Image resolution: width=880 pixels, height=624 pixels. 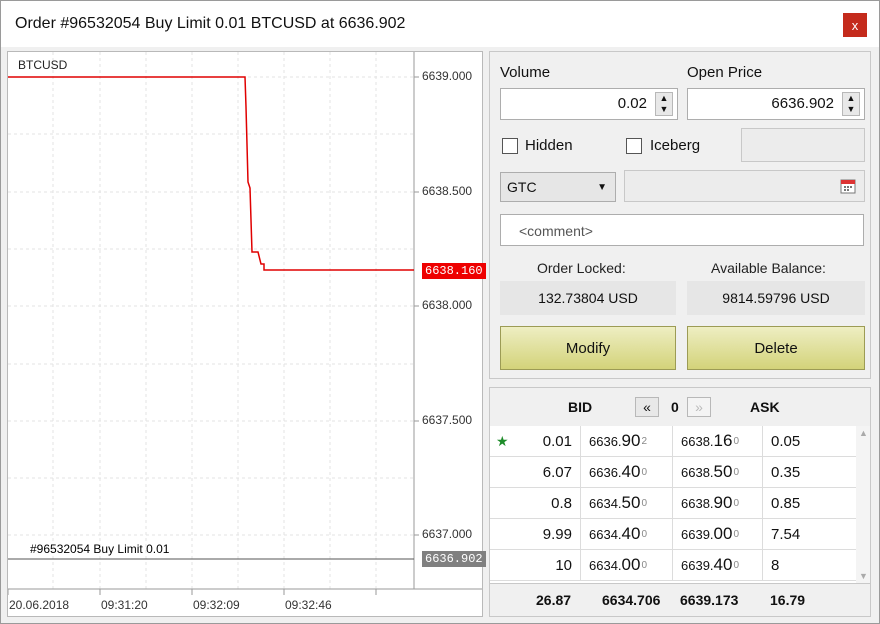 I want to click on comment-field, so click(x=682, y=230).